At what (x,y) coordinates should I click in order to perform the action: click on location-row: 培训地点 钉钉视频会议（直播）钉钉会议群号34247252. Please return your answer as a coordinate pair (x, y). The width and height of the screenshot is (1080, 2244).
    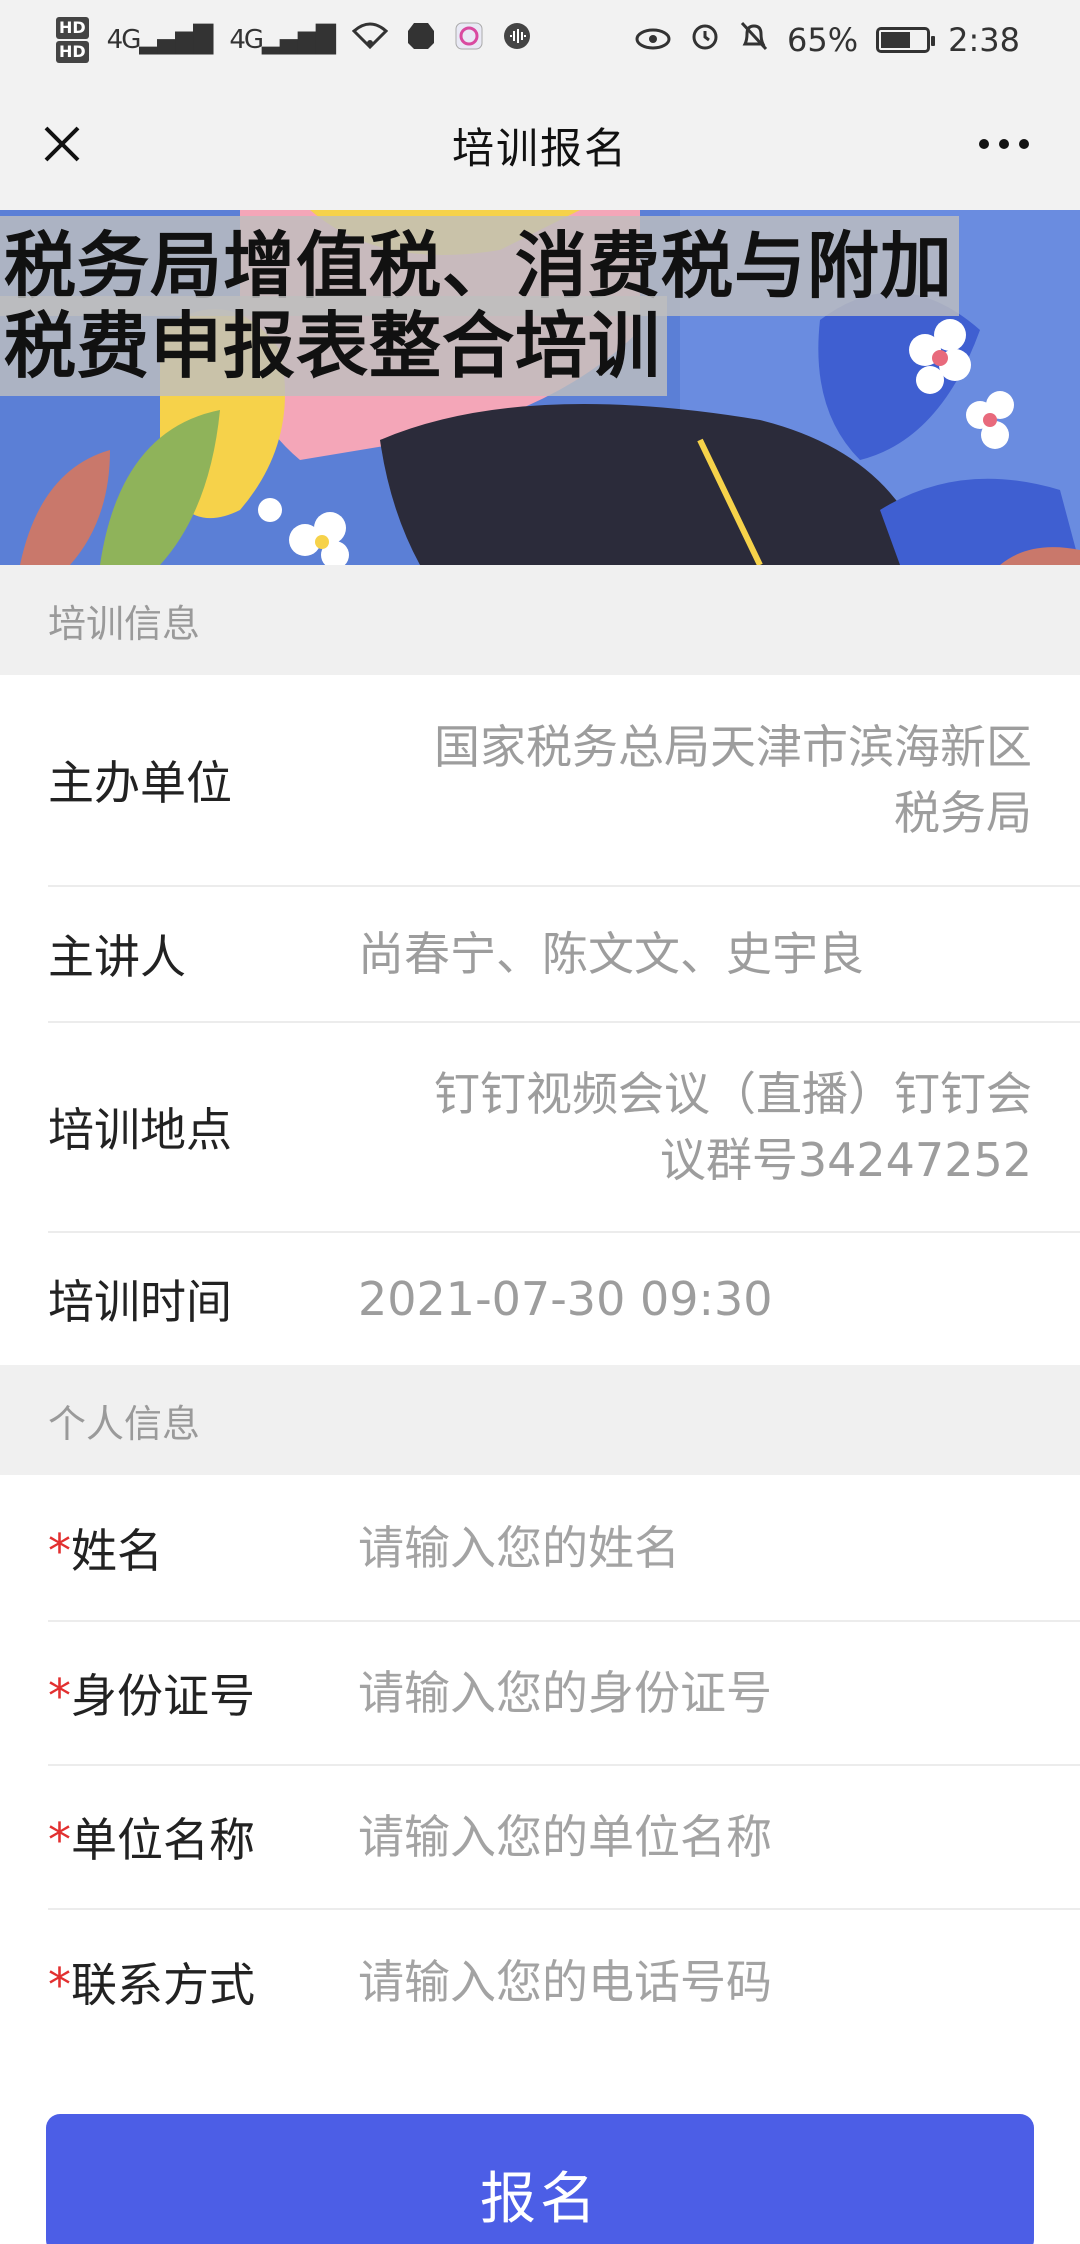
    Looking at the image, I should click on (564, 1128).